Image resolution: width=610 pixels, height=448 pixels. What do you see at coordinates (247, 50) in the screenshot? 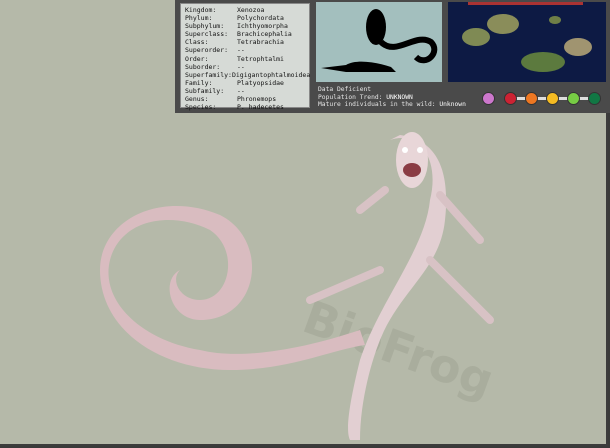
I see `taxonomy-row: Superorder: --` at bounding box center [247, 50].